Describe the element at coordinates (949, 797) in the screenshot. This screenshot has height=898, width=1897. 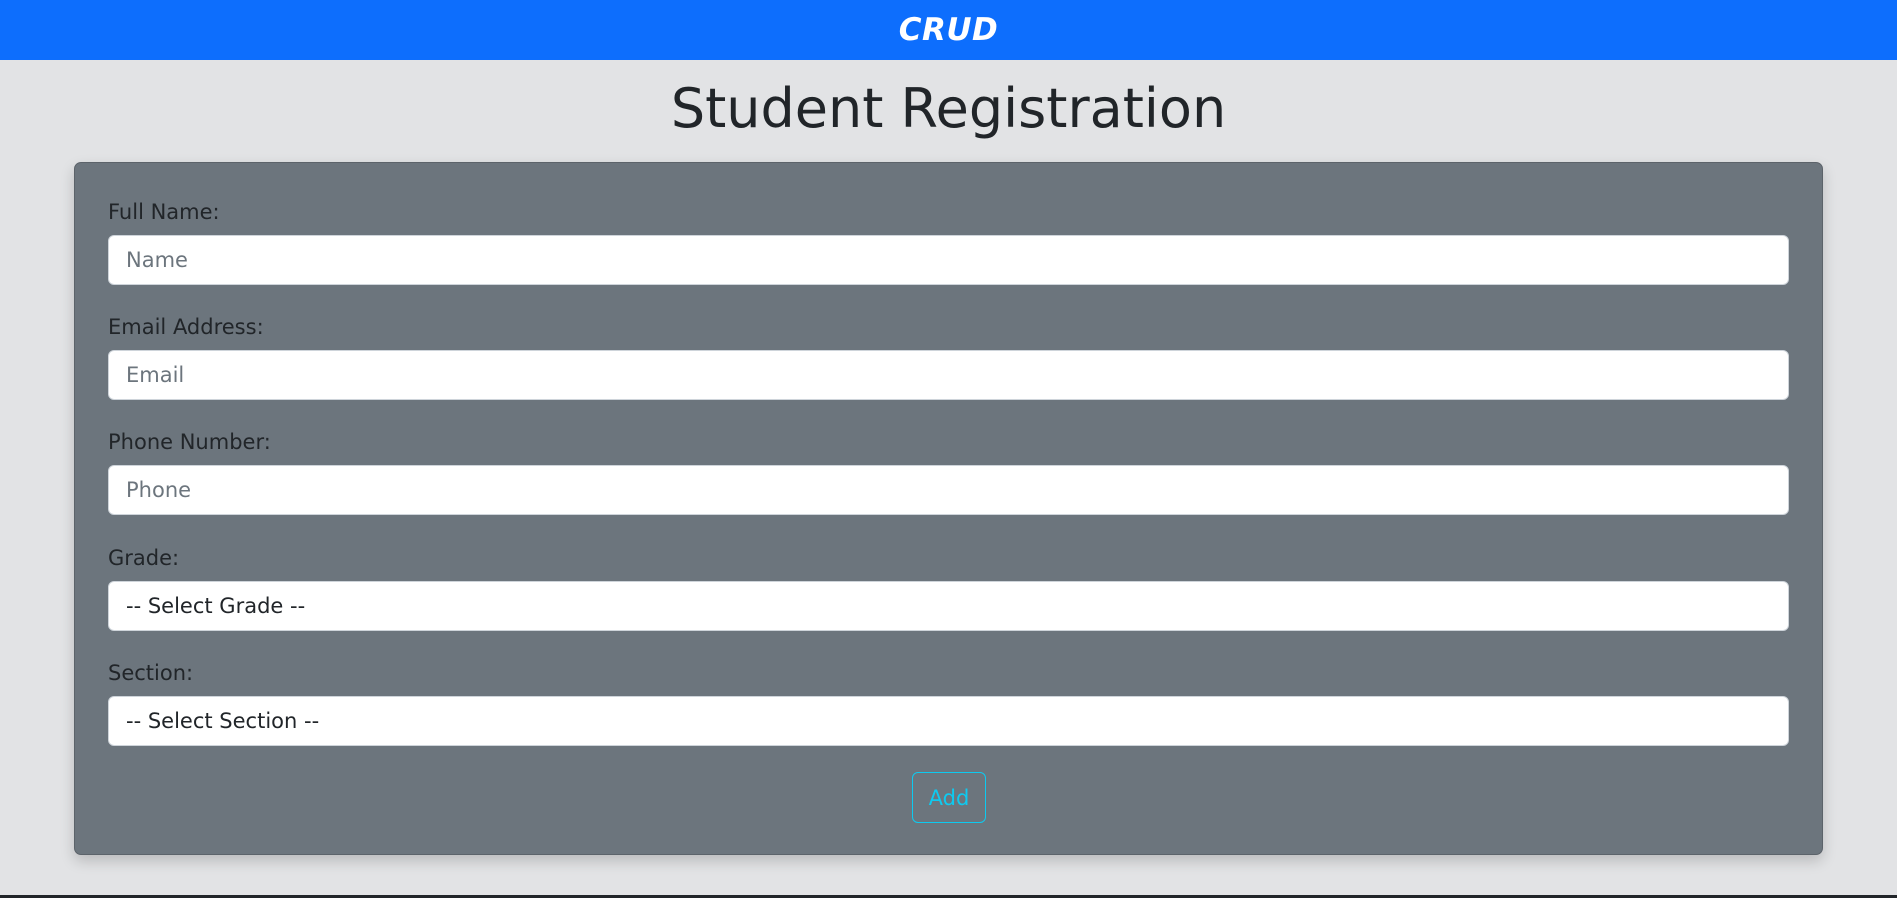
I see `add-button: Add` at that location.